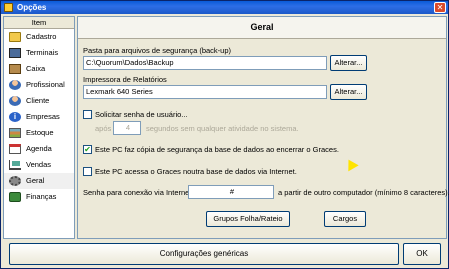  I want to click on groups-button: Grupos Folha/Rateio, so click(248, 219).